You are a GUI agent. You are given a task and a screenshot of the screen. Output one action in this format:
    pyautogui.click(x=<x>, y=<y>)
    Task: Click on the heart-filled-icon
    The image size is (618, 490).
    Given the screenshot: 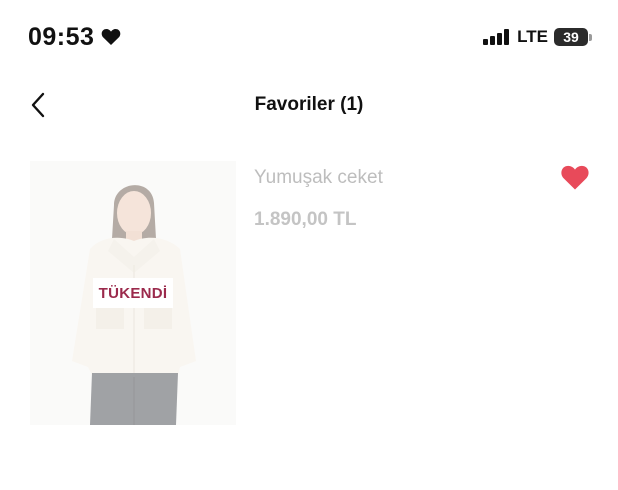 What is the action you would take?
    pyautogui.click(x=575, y=177)
    